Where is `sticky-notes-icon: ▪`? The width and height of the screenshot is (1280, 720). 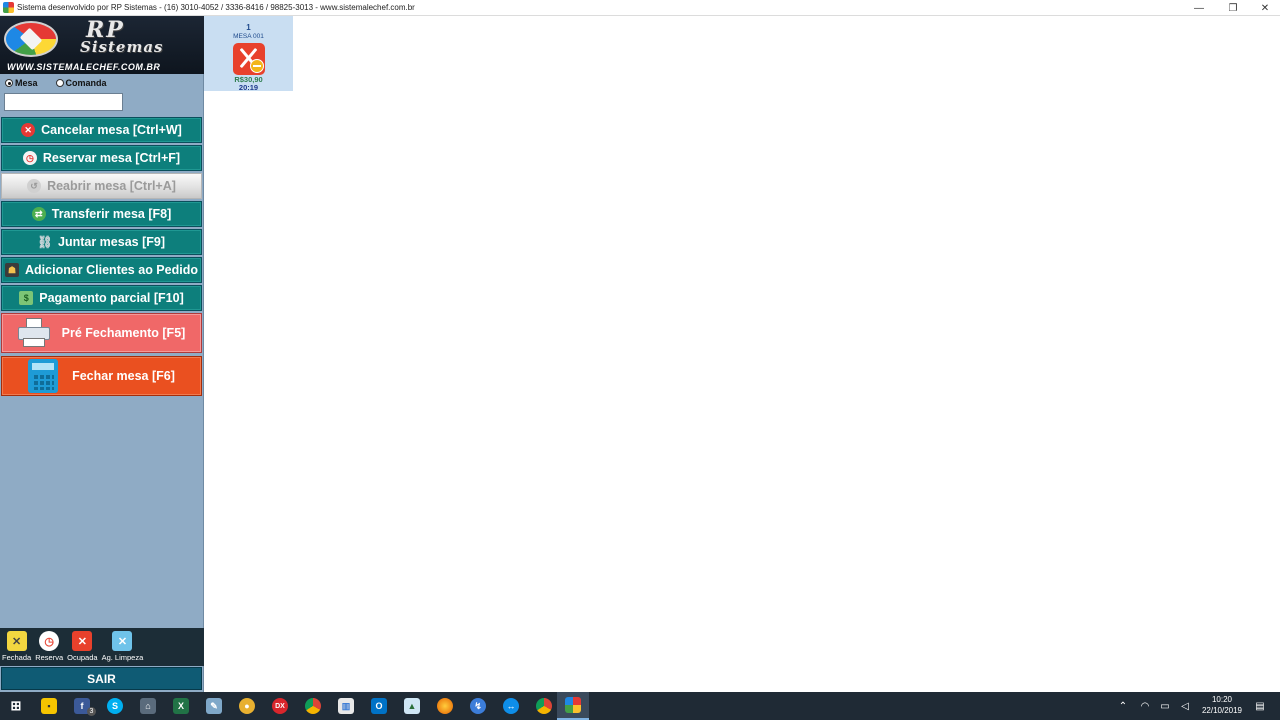 sticky-notes-icon: ▪ is located at coordinates (49, 706).